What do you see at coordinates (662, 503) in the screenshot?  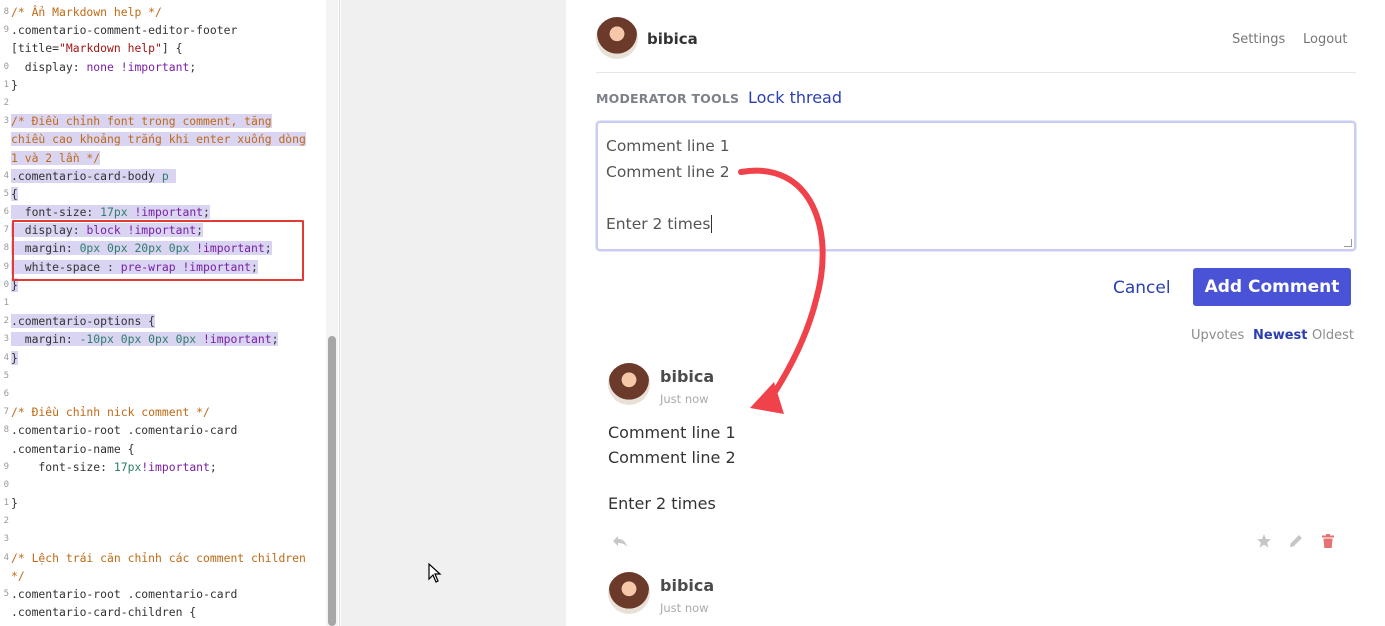 I see `comment-line: Enter 2 times` at bounding box center [662, 503].